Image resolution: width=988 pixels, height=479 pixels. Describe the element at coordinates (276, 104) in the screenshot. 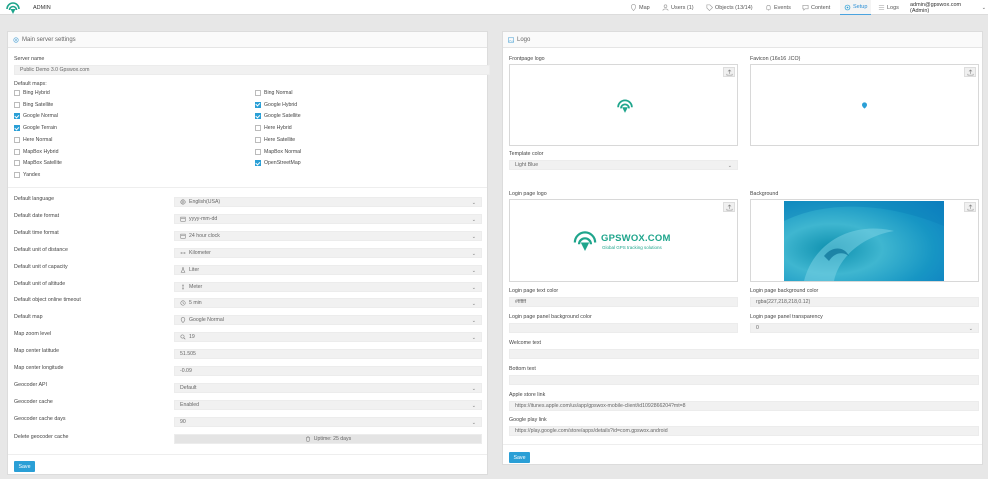

I see `map-checkbox: Google Hybrid` at that location.